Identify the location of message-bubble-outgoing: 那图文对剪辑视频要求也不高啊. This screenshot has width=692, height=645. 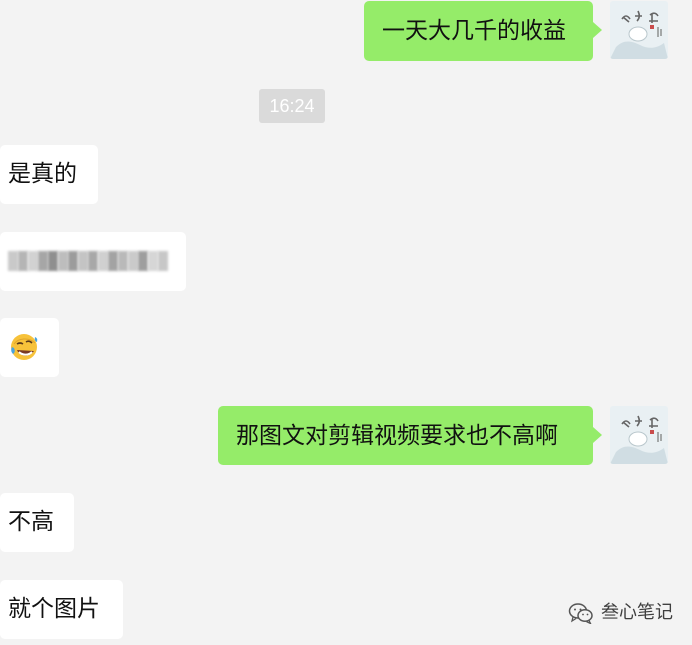
(405, 435).